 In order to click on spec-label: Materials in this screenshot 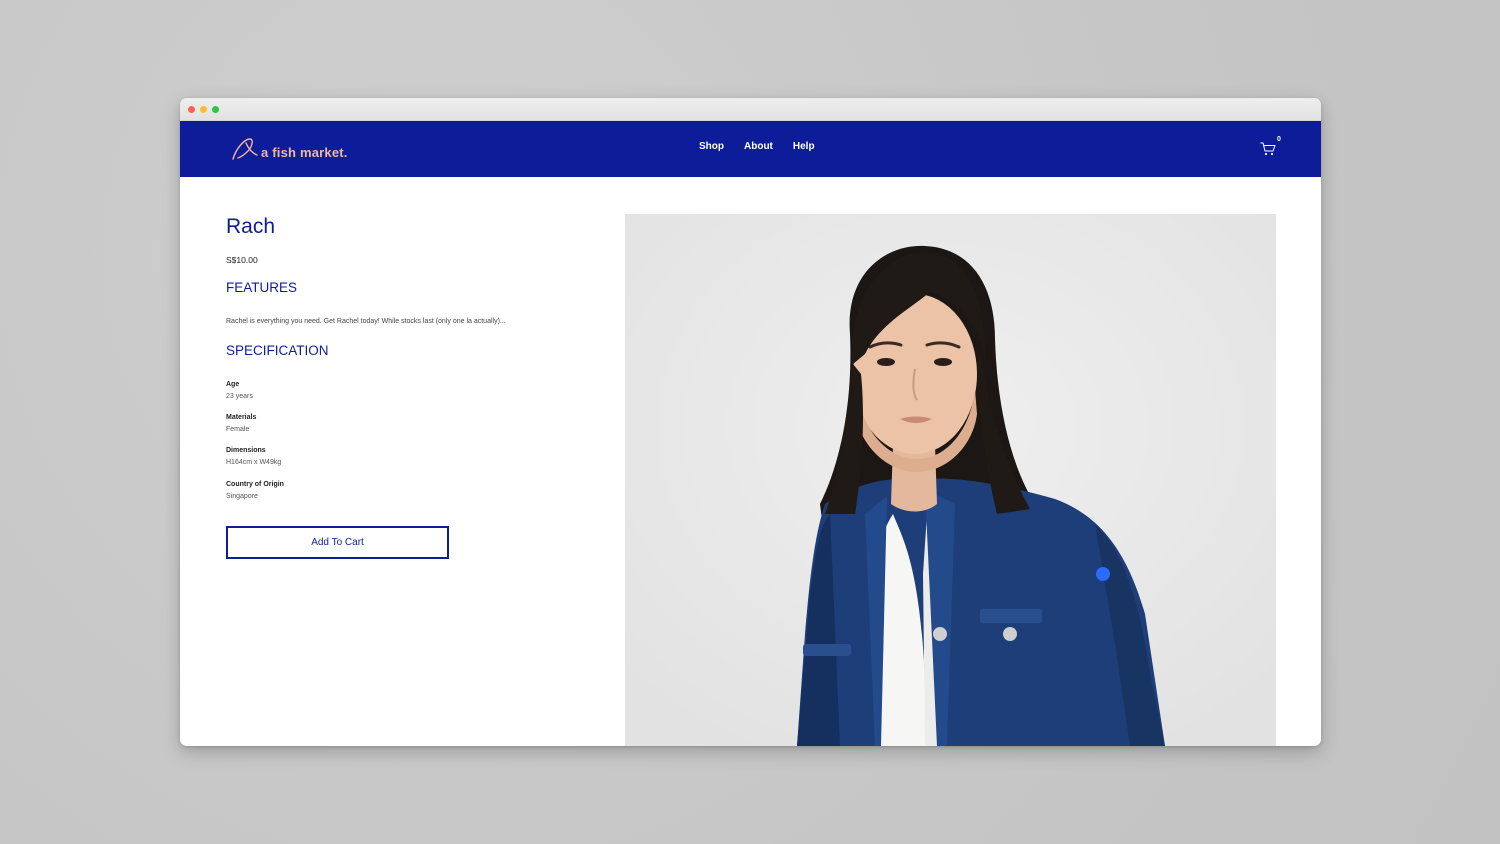, I will do `click(241, 417)`.